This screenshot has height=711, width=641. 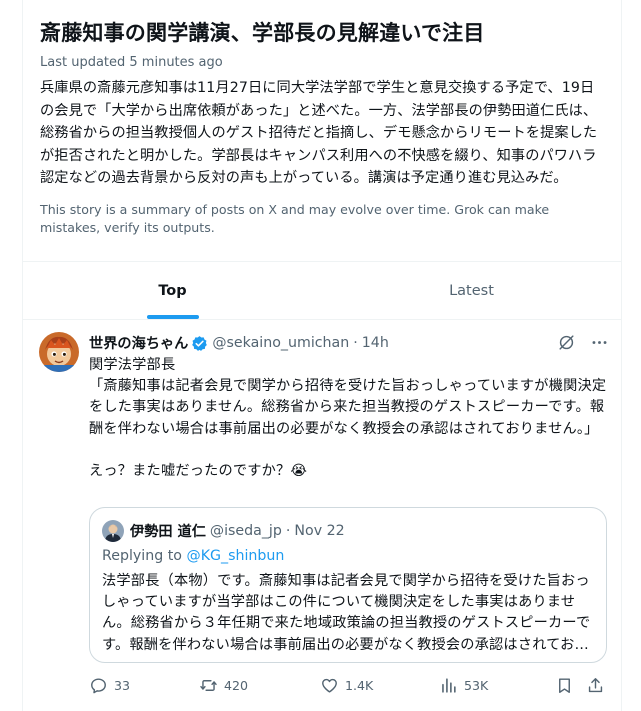 I want to click on heart-icon, so click(x=329, y=685).